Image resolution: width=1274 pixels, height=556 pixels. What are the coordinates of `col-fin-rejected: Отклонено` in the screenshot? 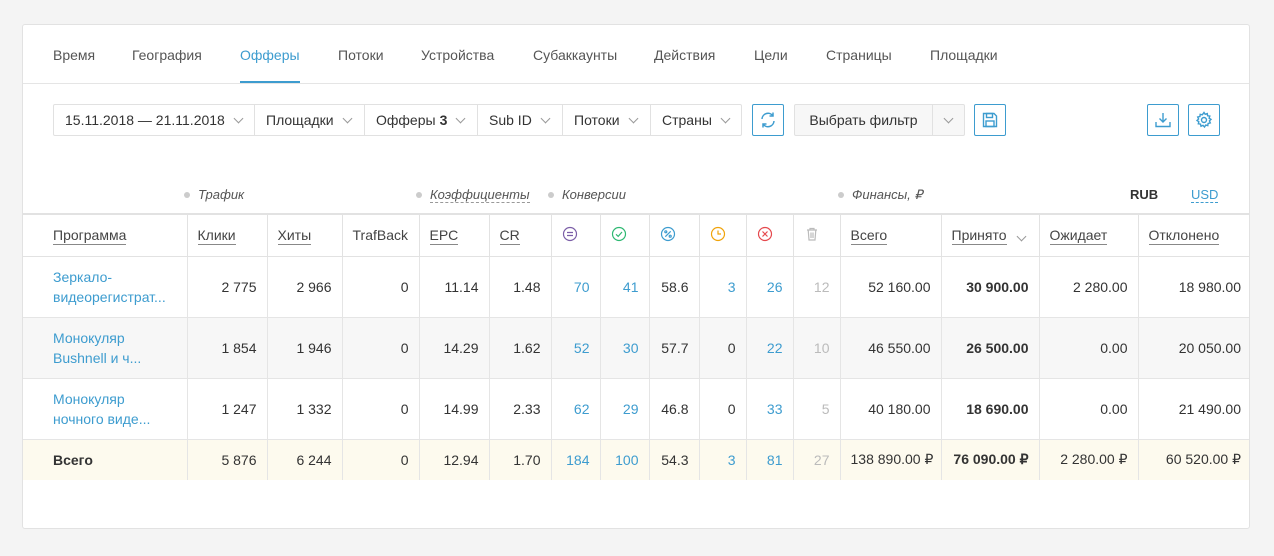 It's located at (1193, 235).